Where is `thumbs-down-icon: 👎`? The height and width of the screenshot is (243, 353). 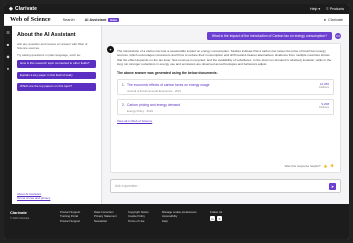
thumbs-down-icon: 👎 is located at coordinates (332, 166).